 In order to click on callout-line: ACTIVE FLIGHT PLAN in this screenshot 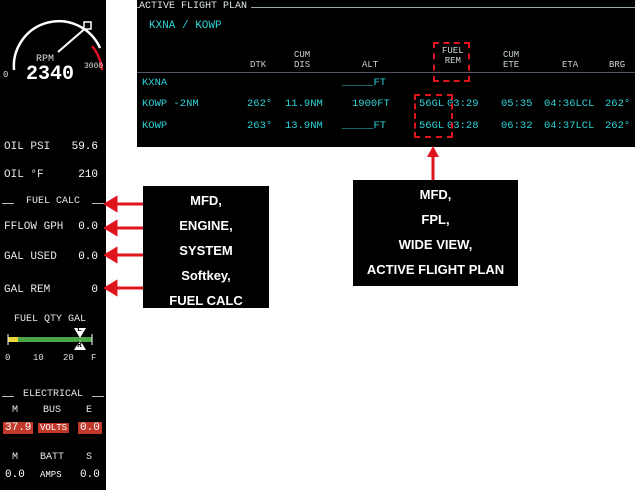, I will do `click(435, 269)`.